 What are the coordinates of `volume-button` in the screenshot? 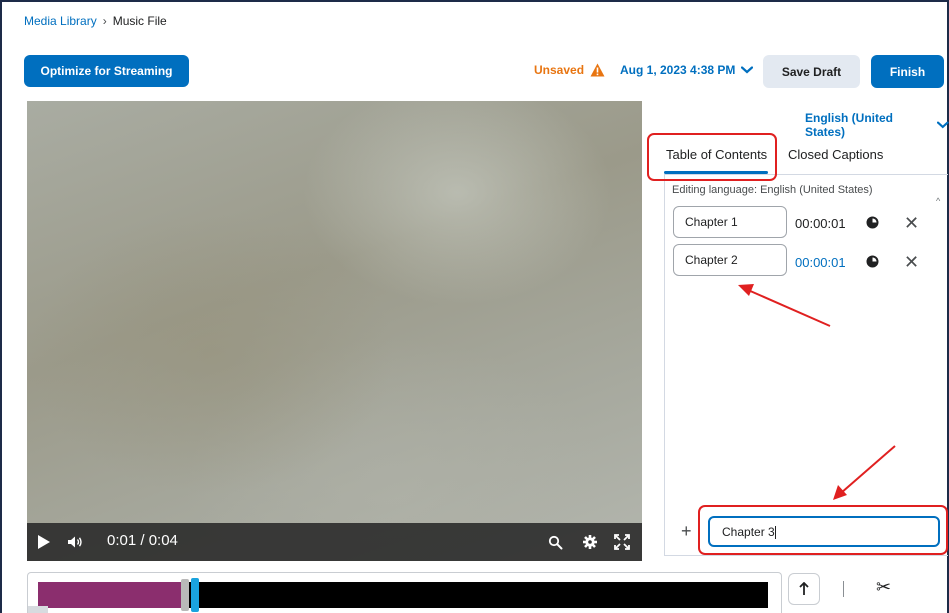 It's located at (75, 542).